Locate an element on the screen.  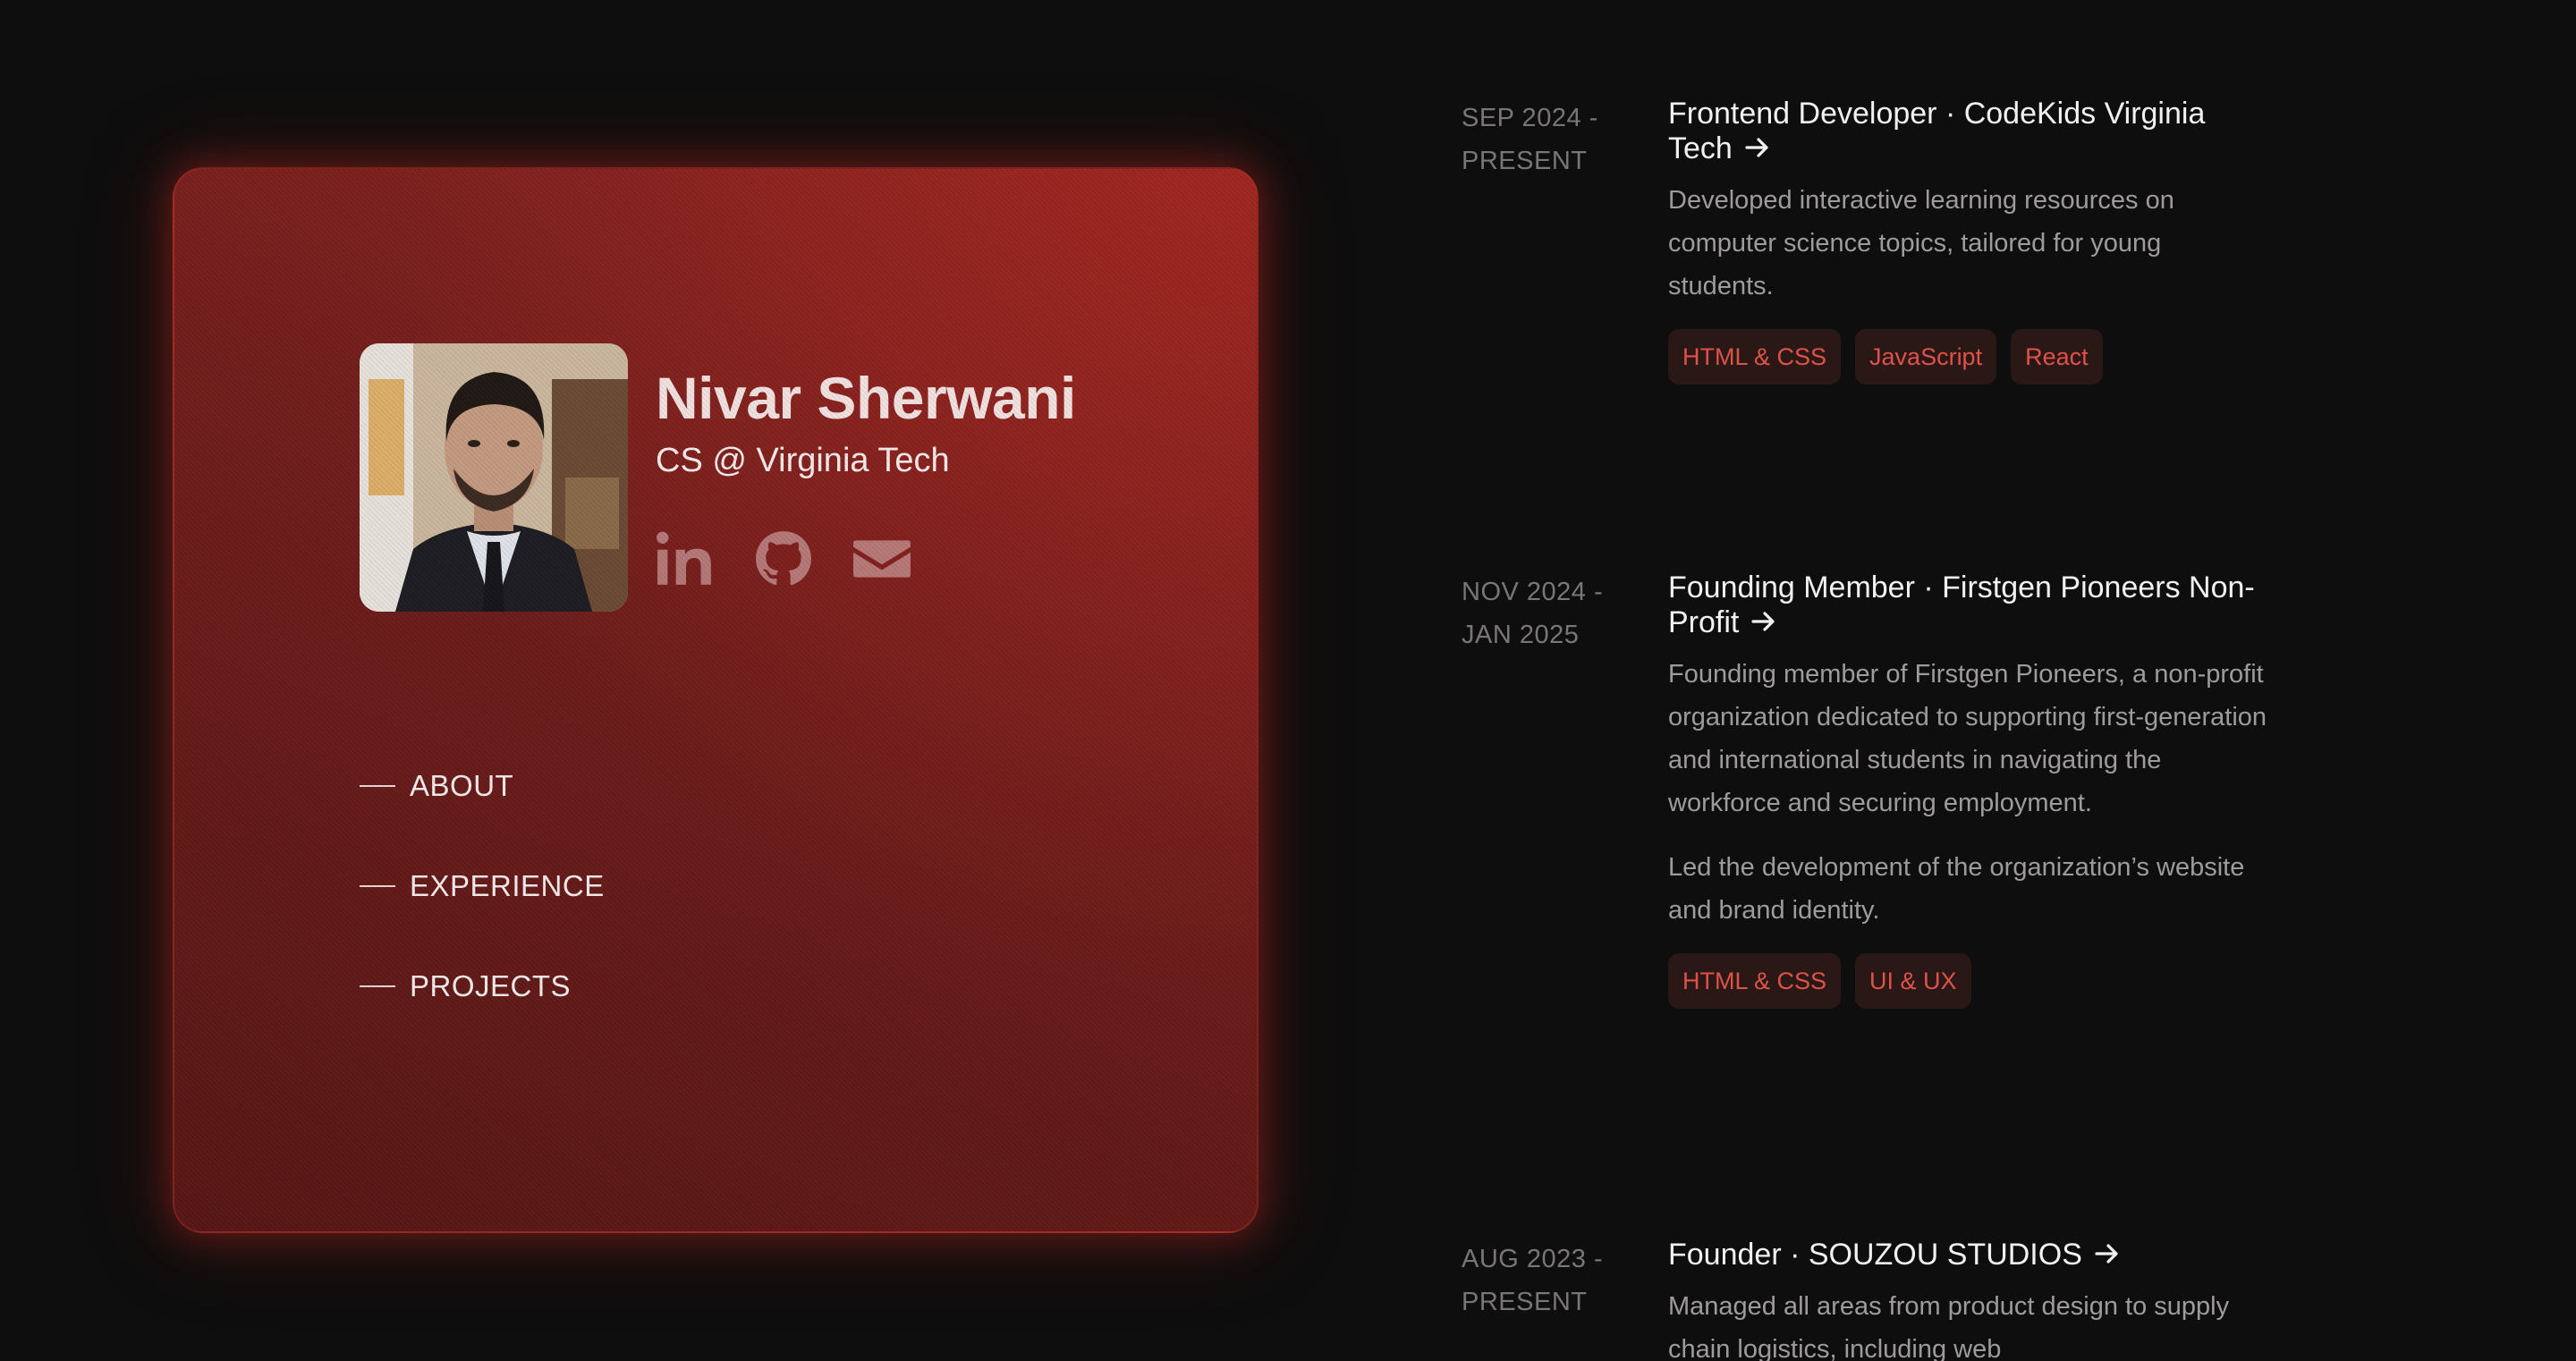
nav-item-about: ABOUT is located at coordinates (482, 786).